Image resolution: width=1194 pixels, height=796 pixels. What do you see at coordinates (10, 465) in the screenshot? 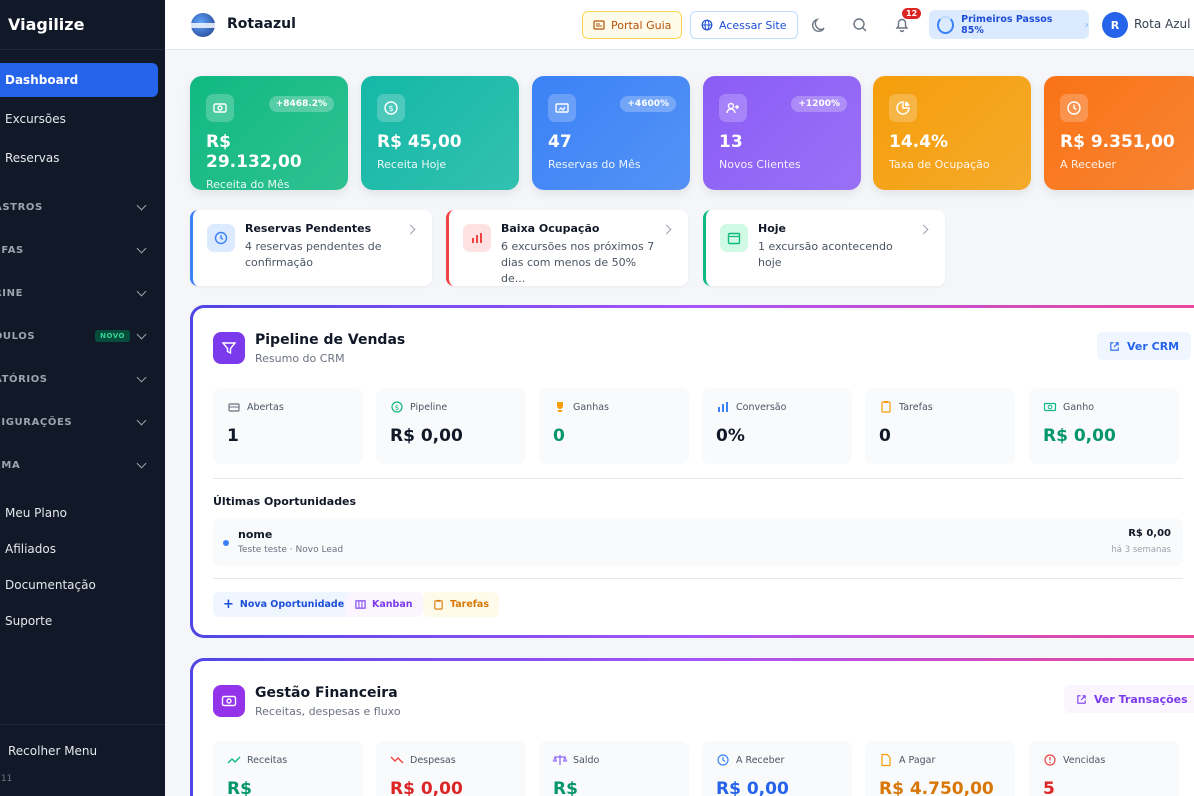
I see `group-label: EMA` at bounding box center [10, 465].